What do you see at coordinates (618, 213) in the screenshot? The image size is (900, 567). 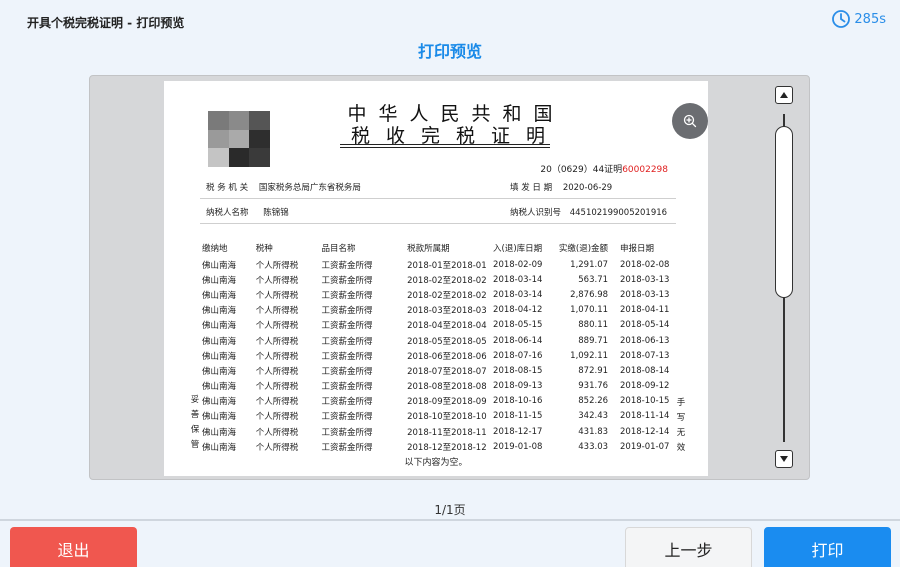 I see `taxpayer-id-value: 445102199005201916` at bounding box center [618, 213].